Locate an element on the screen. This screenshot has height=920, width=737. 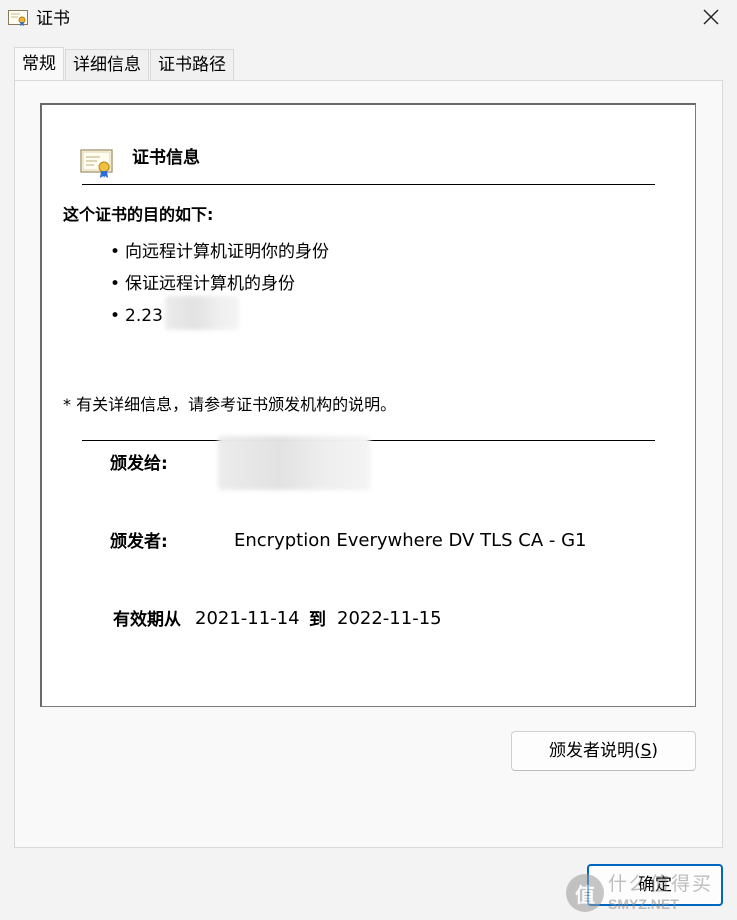
purpose-item: 向远程计算机证明你的身份 is located at coordinates (219, 252).